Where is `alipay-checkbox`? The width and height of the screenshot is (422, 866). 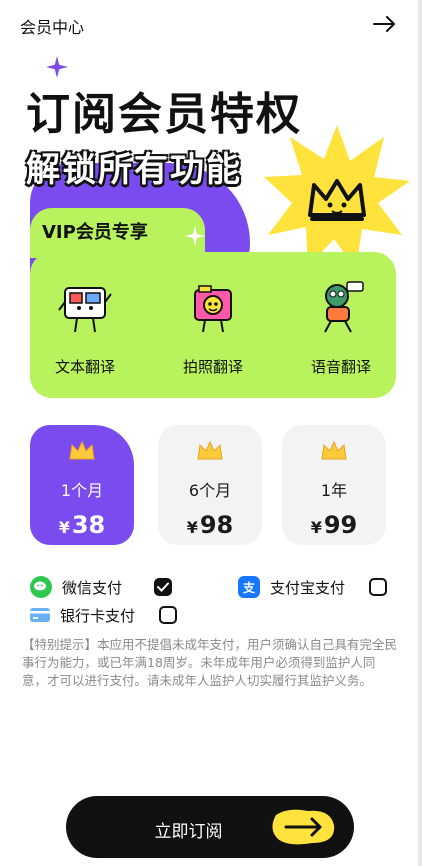 alipay-checkbox is located at coordinates (378, 587).